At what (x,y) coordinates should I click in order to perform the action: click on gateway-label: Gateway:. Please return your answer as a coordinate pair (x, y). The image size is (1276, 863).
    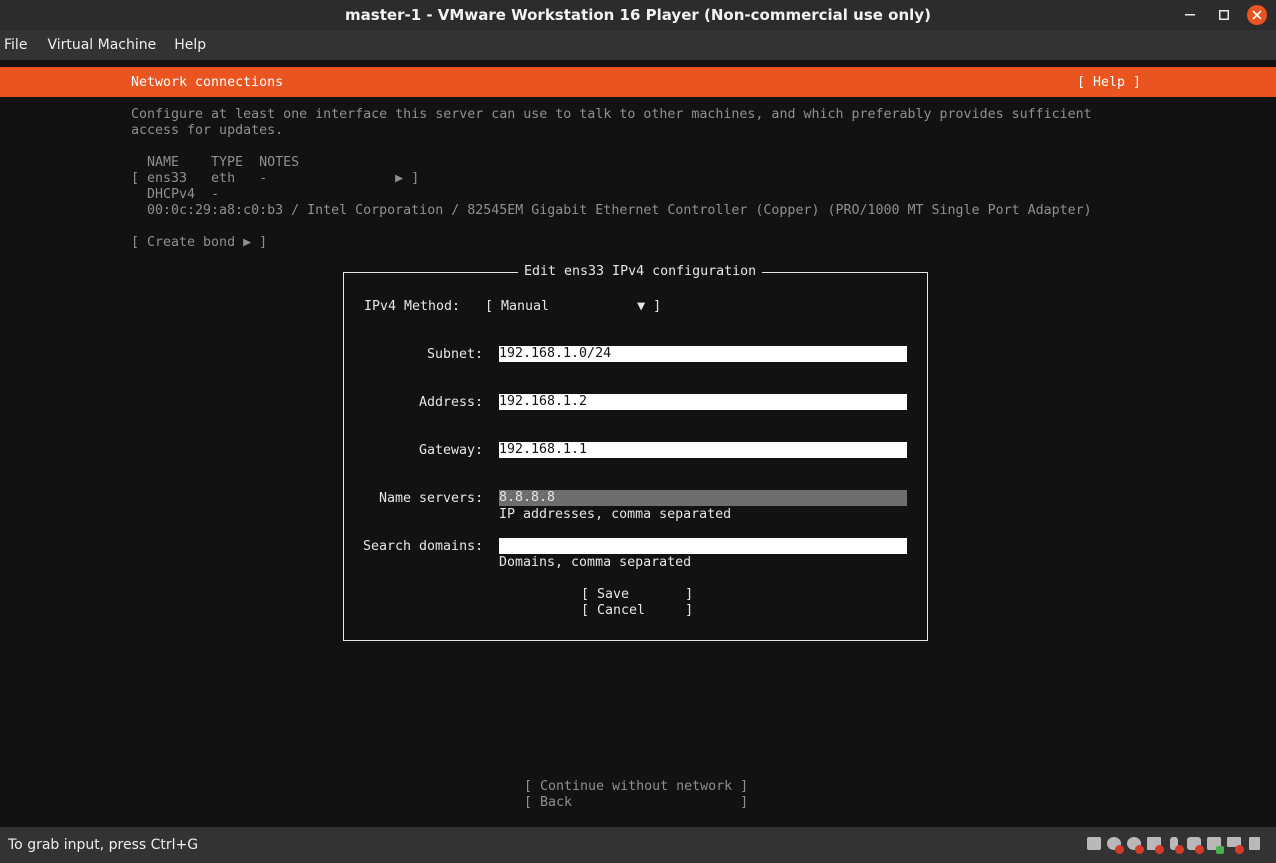
    Looking at the image, I should click on (451, 450).